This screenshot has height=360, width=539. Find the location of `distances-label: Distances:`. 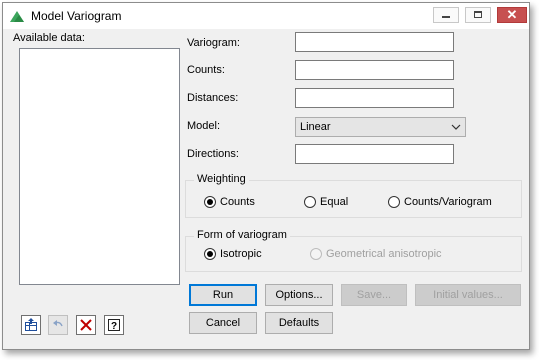

distances-label: Distances: is located at coordinates (213, 98).